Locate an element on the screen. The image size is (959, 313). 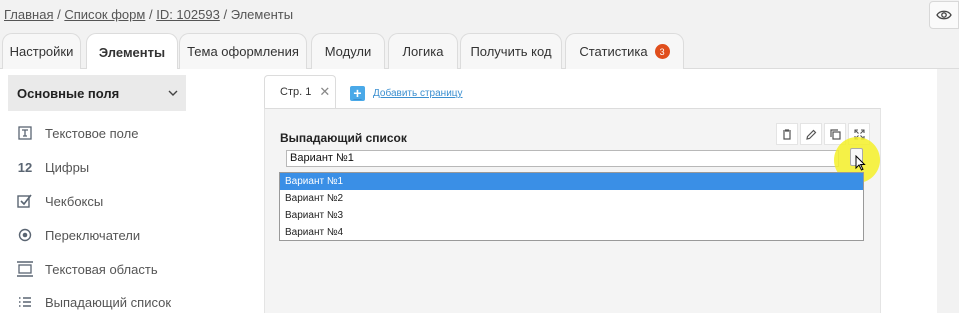
sidebar-item-dropdown: Выпадающий список is located at coordinates (92, 302).